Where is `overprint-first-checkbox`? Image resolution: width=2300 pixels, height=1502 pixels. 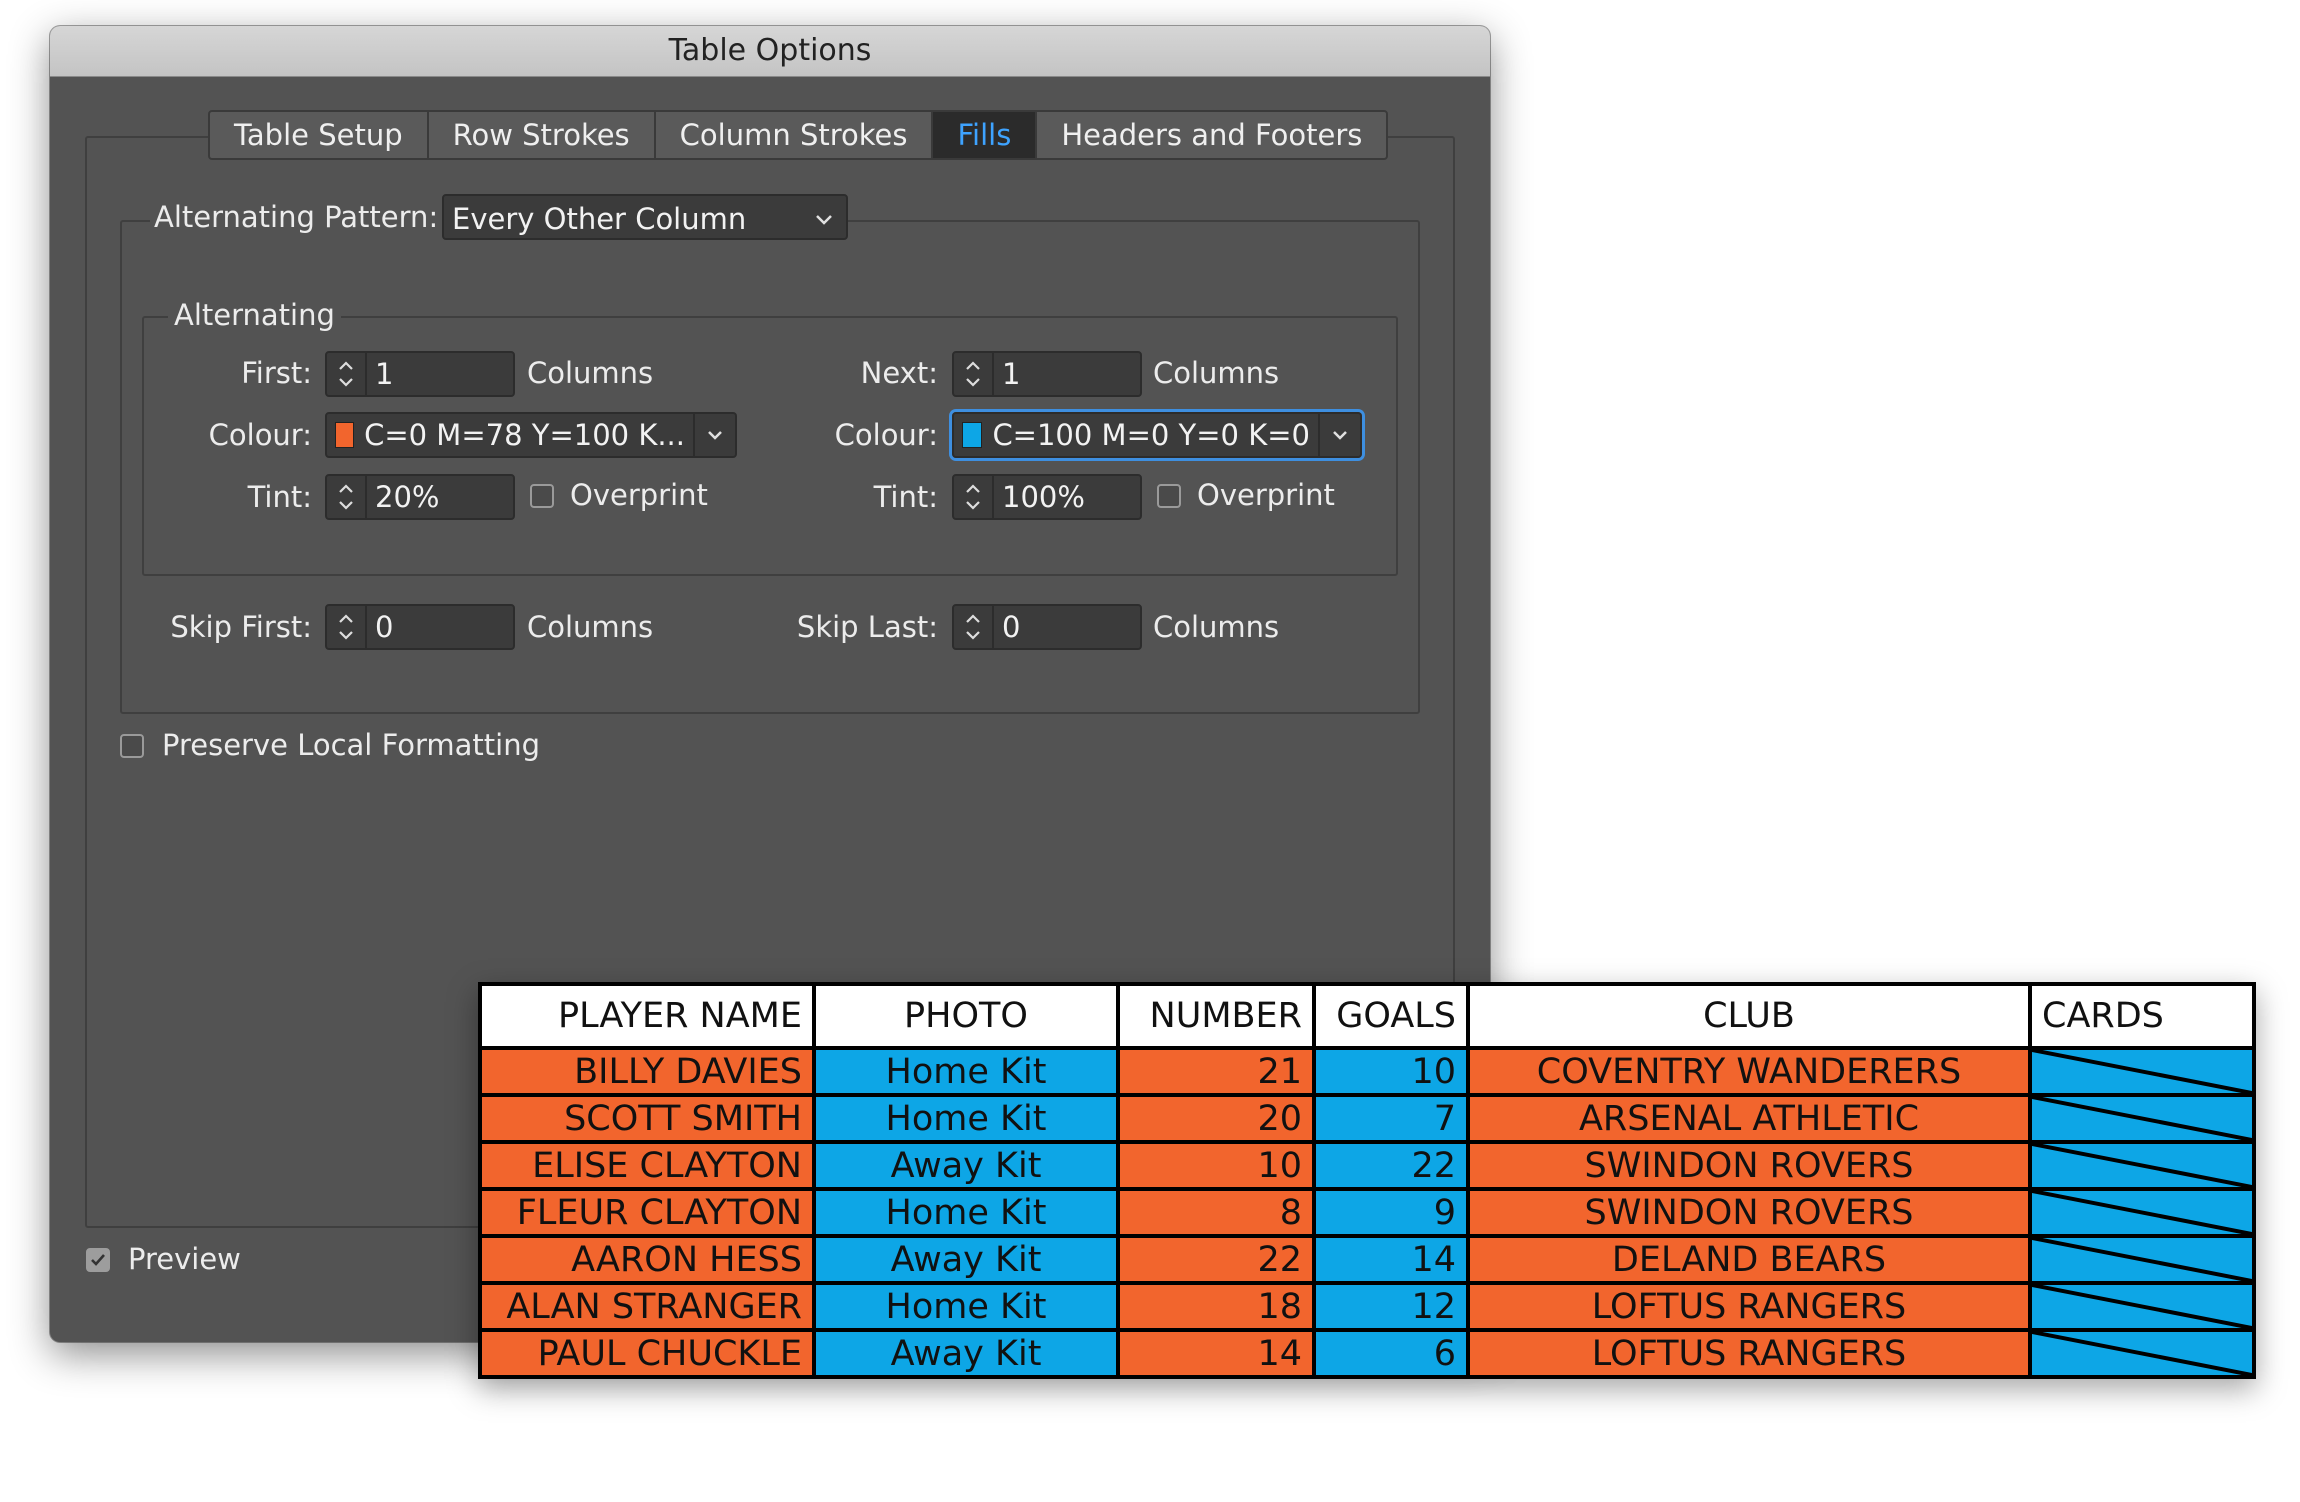 overprint-first-checkbox is located at coordinates (542, 496).